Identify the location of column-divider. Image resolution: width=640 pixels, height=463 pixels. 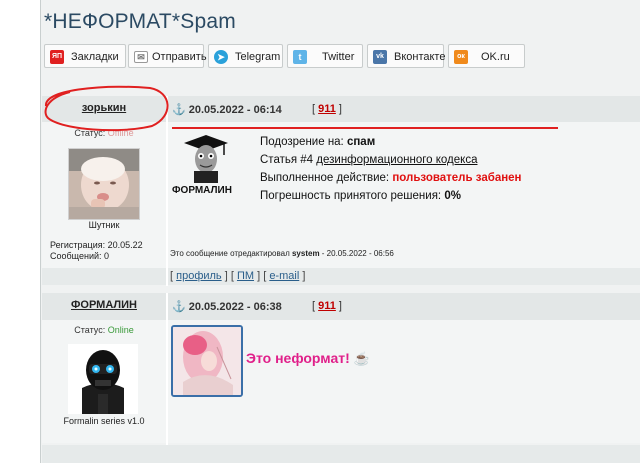
(167, 369).